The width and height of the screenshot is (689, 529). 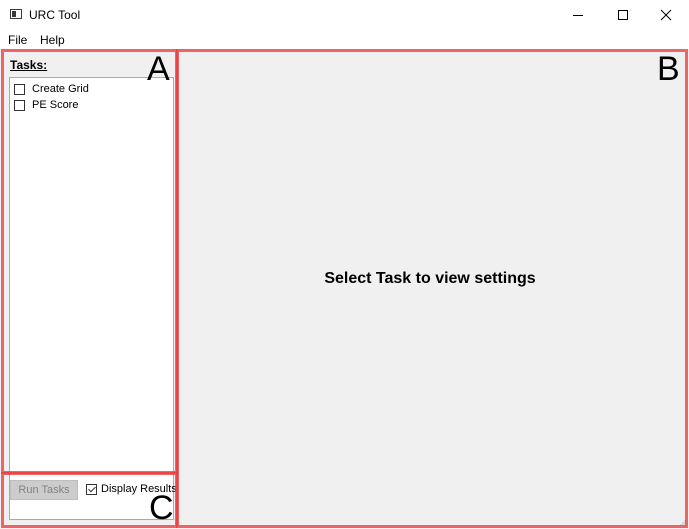 What do you see at coordinates (16, 14) in the screenshot?
I see `app-icon` at bounding box center [16, 14].